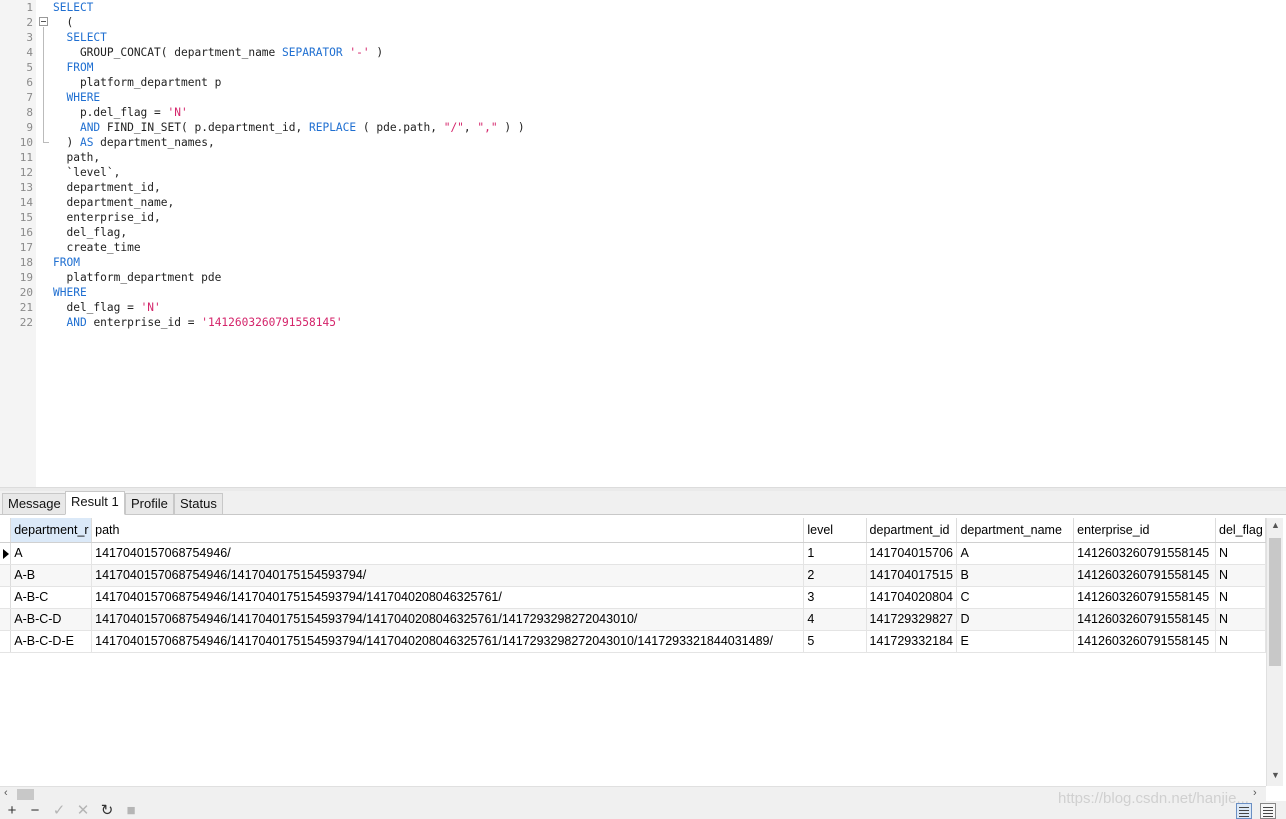 The width and height of the screenshot is (1286, 819). I want to click on scroll-down-icon: ▼, so click(1275, 775).